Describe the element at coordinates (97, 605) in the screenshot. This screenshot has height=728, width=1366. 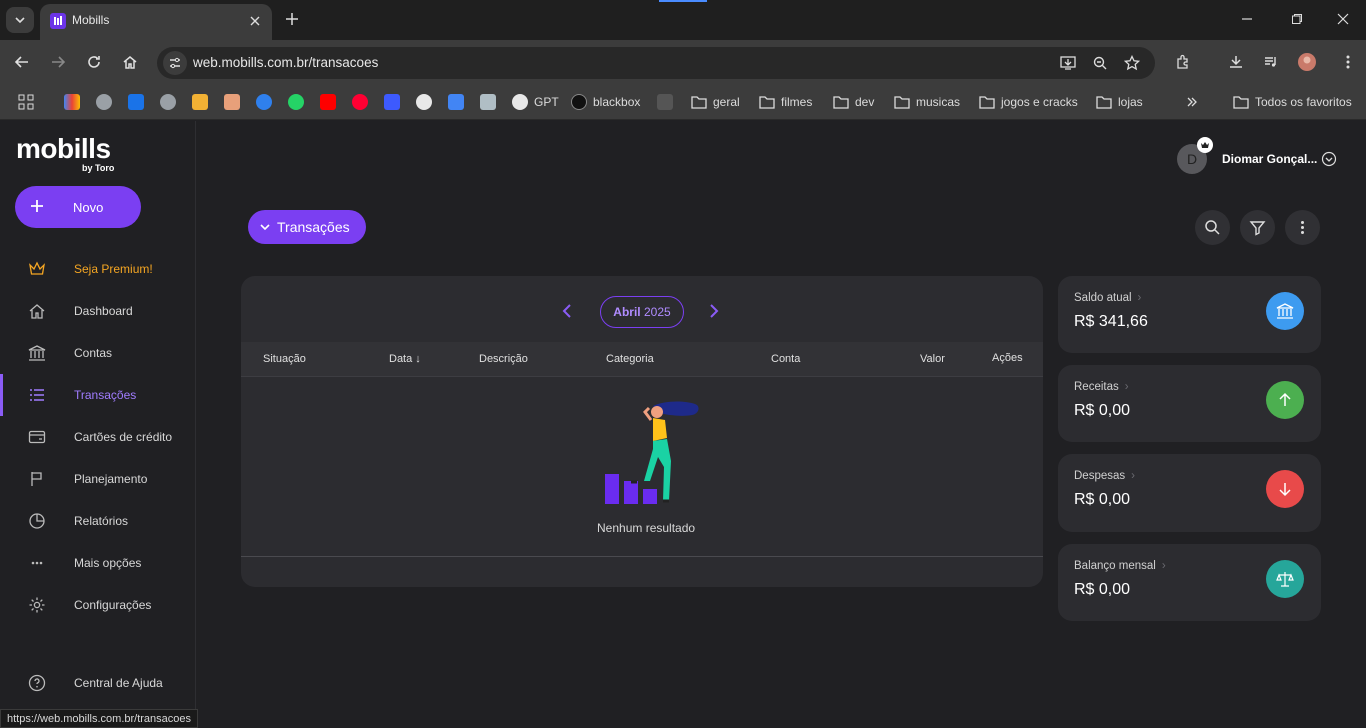
I see `sidebar-item-configuracoes: Configurações` at that location.